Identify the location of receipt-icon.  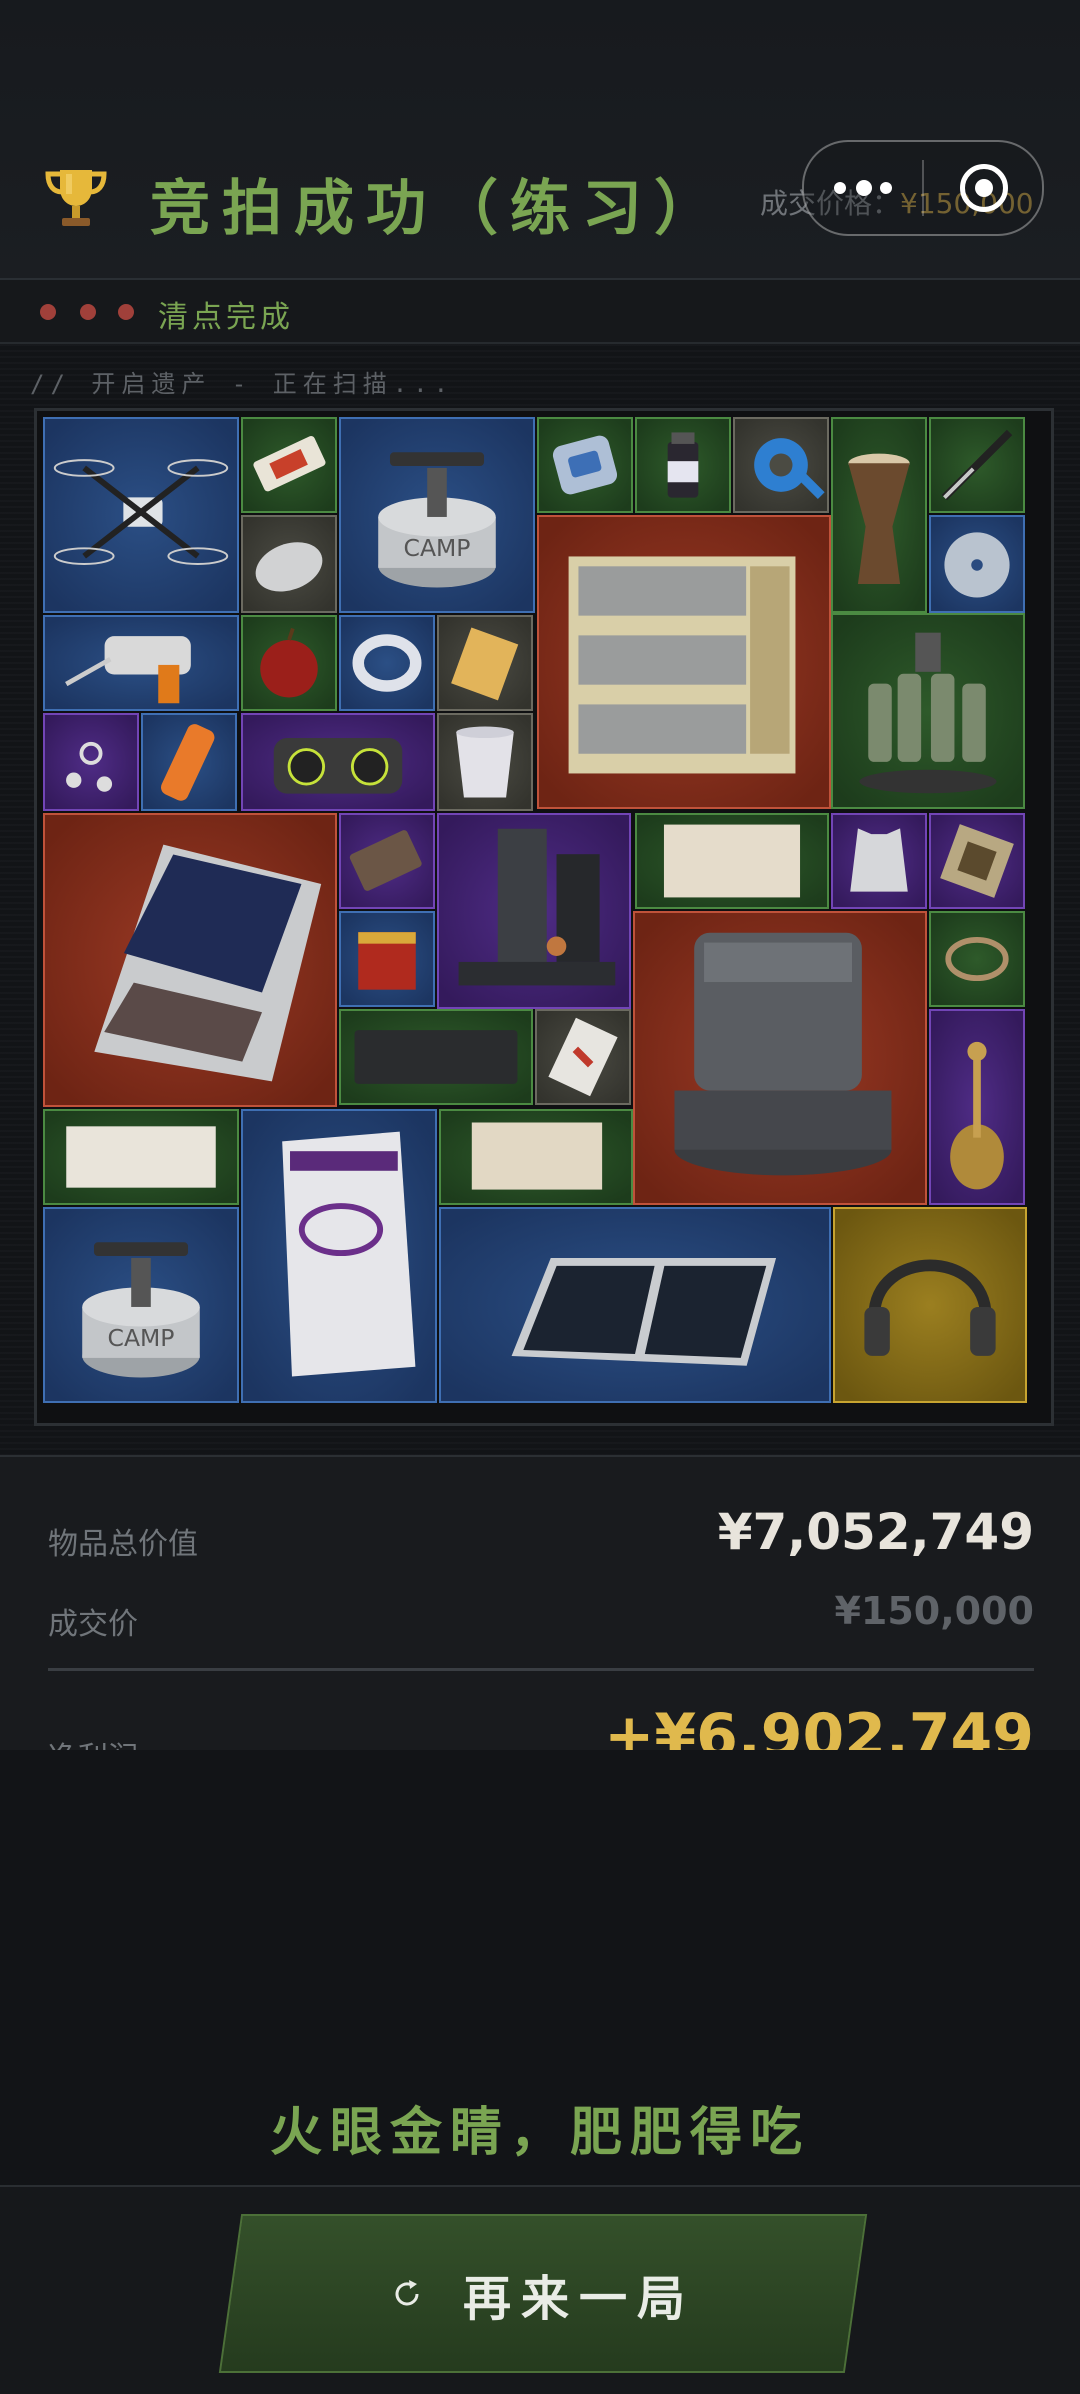
(141, 1157).